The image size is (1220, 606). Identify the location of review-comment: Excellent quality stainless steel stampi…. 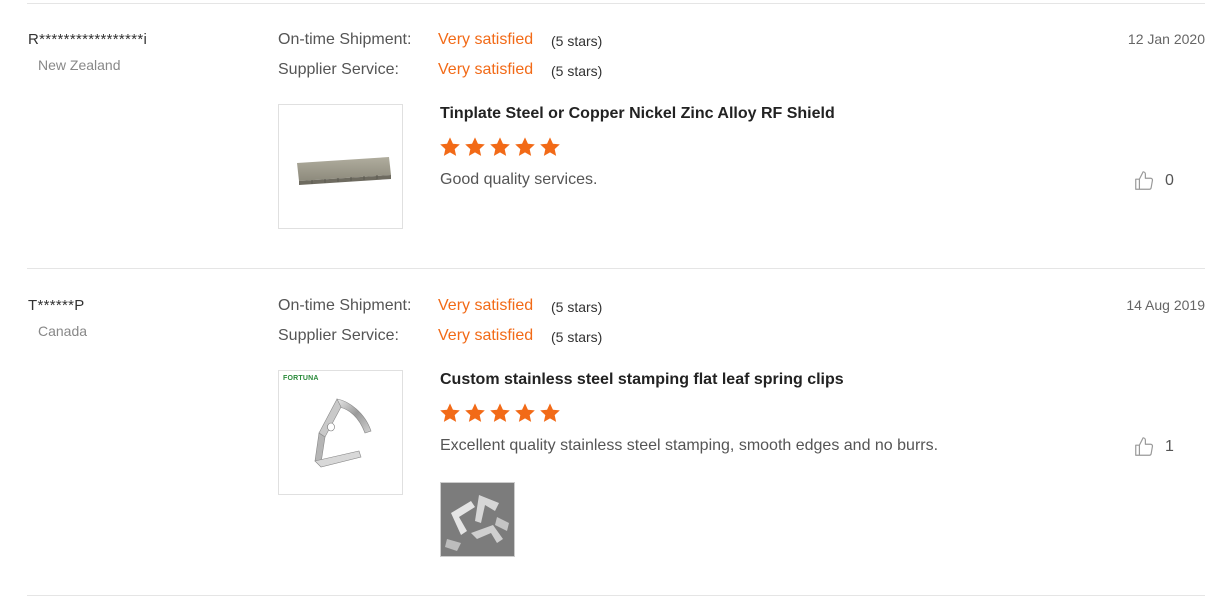
(689, 445).